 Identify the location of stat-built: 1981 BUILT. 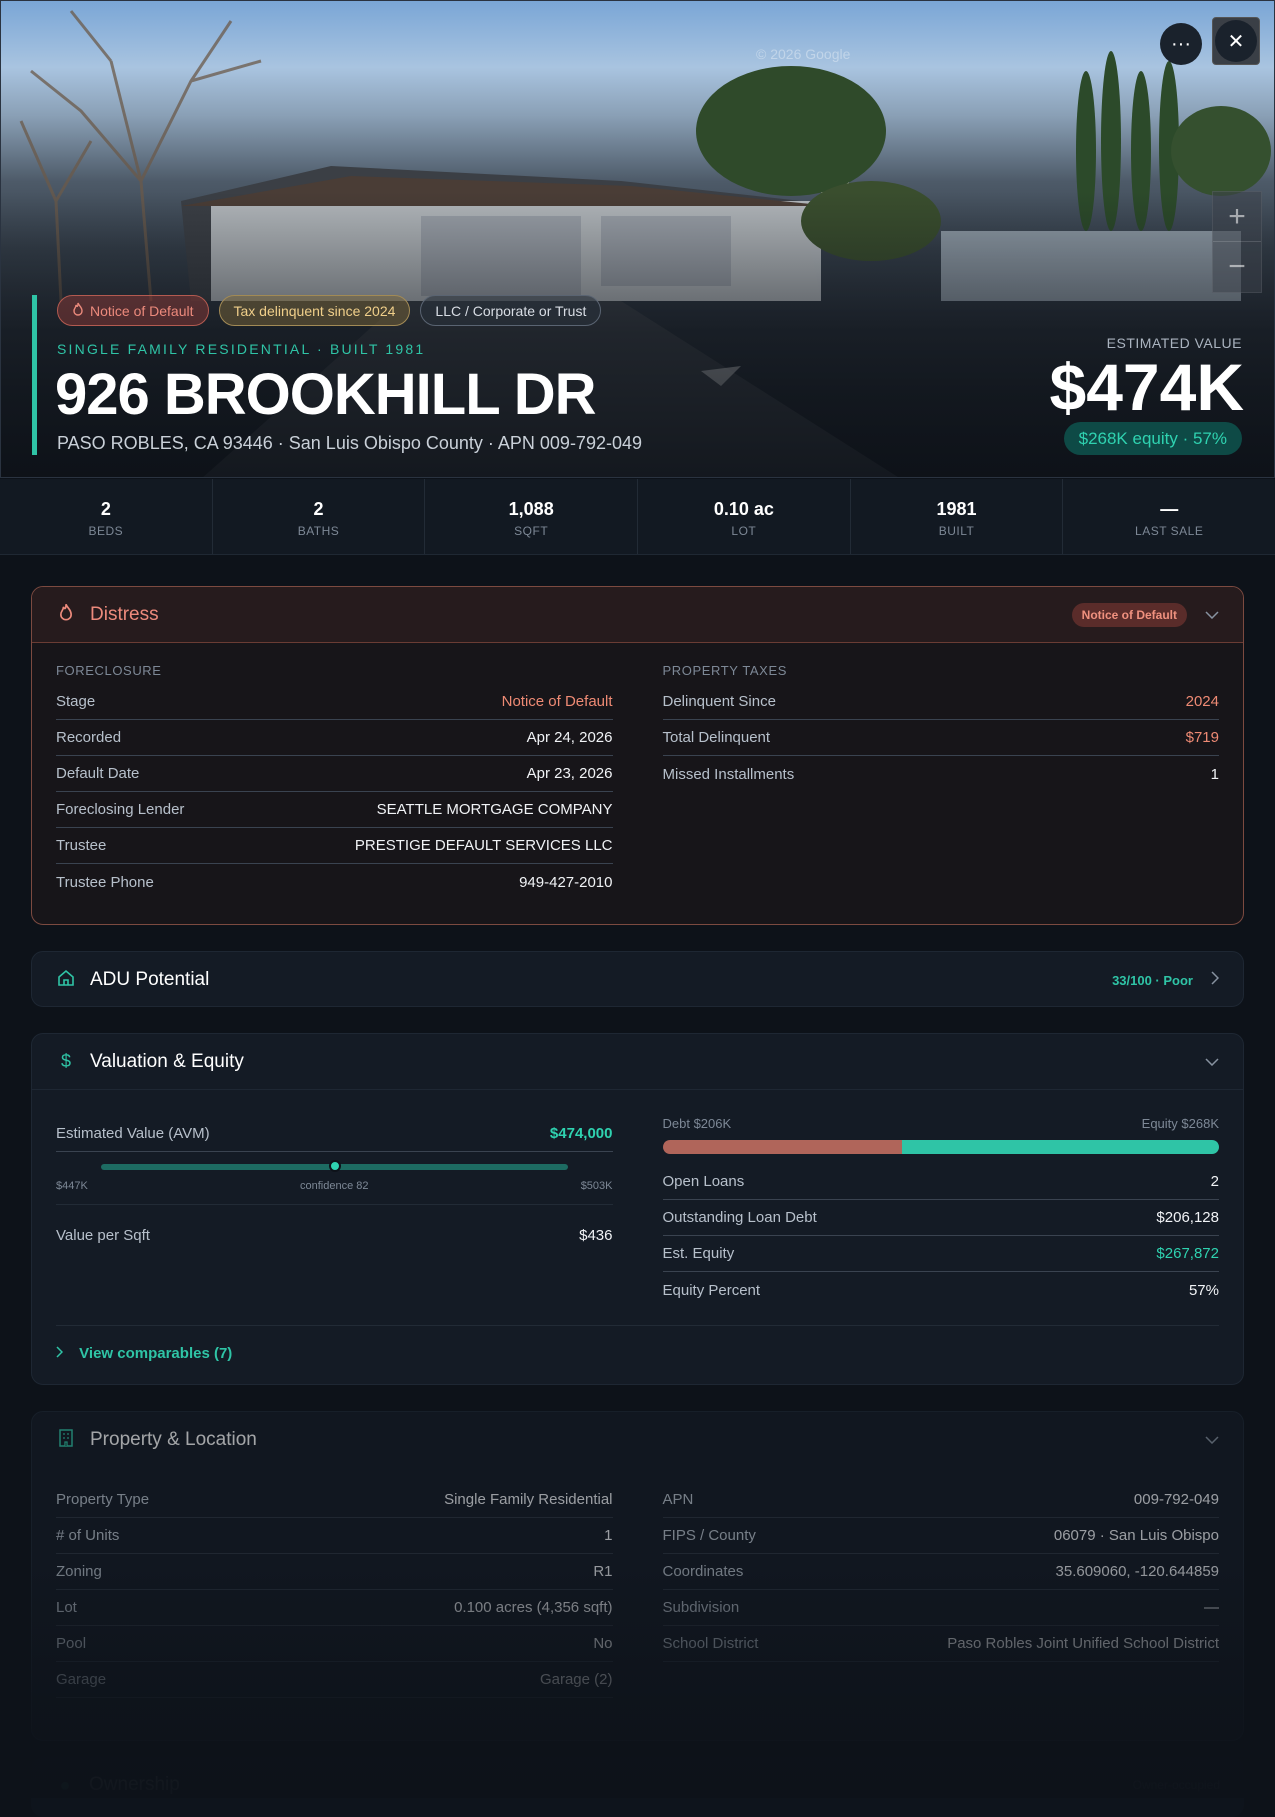
(957, 516).